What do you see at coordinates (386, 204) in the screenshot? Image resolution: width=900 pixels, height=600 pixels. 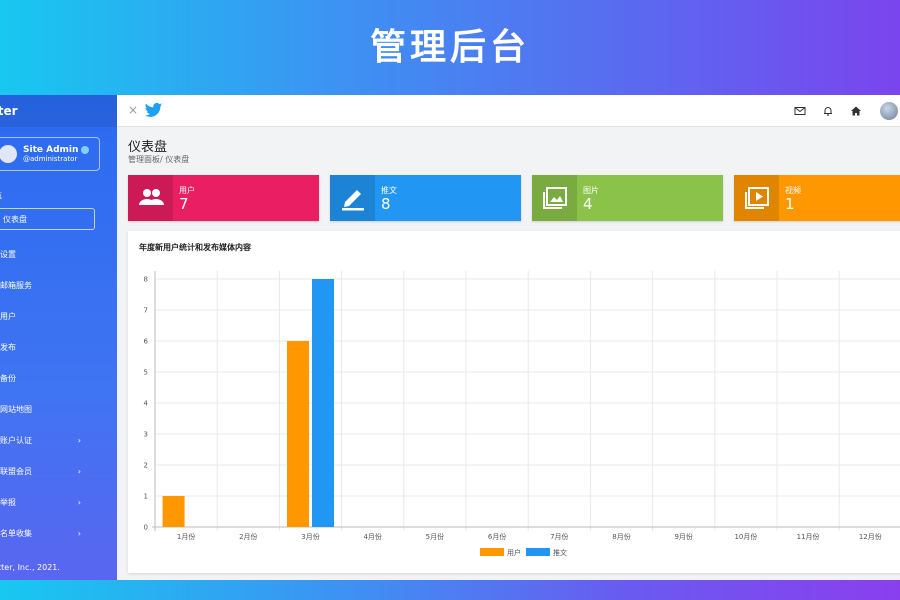 I see `stat-value: 8` at bounding box center [386, 204].